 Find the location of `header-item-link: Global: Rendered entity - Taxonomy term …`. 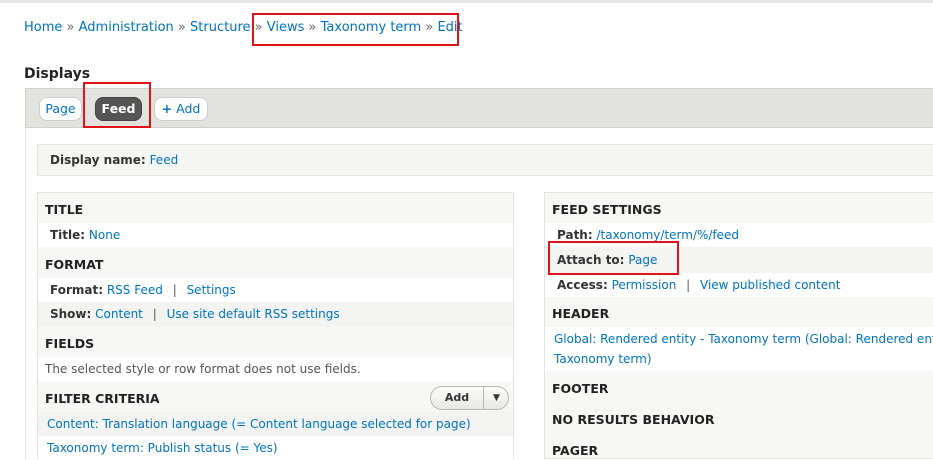

header-item-link: Global: Rendered entity - Taxonomy term … is located at coordinates (743, 339).